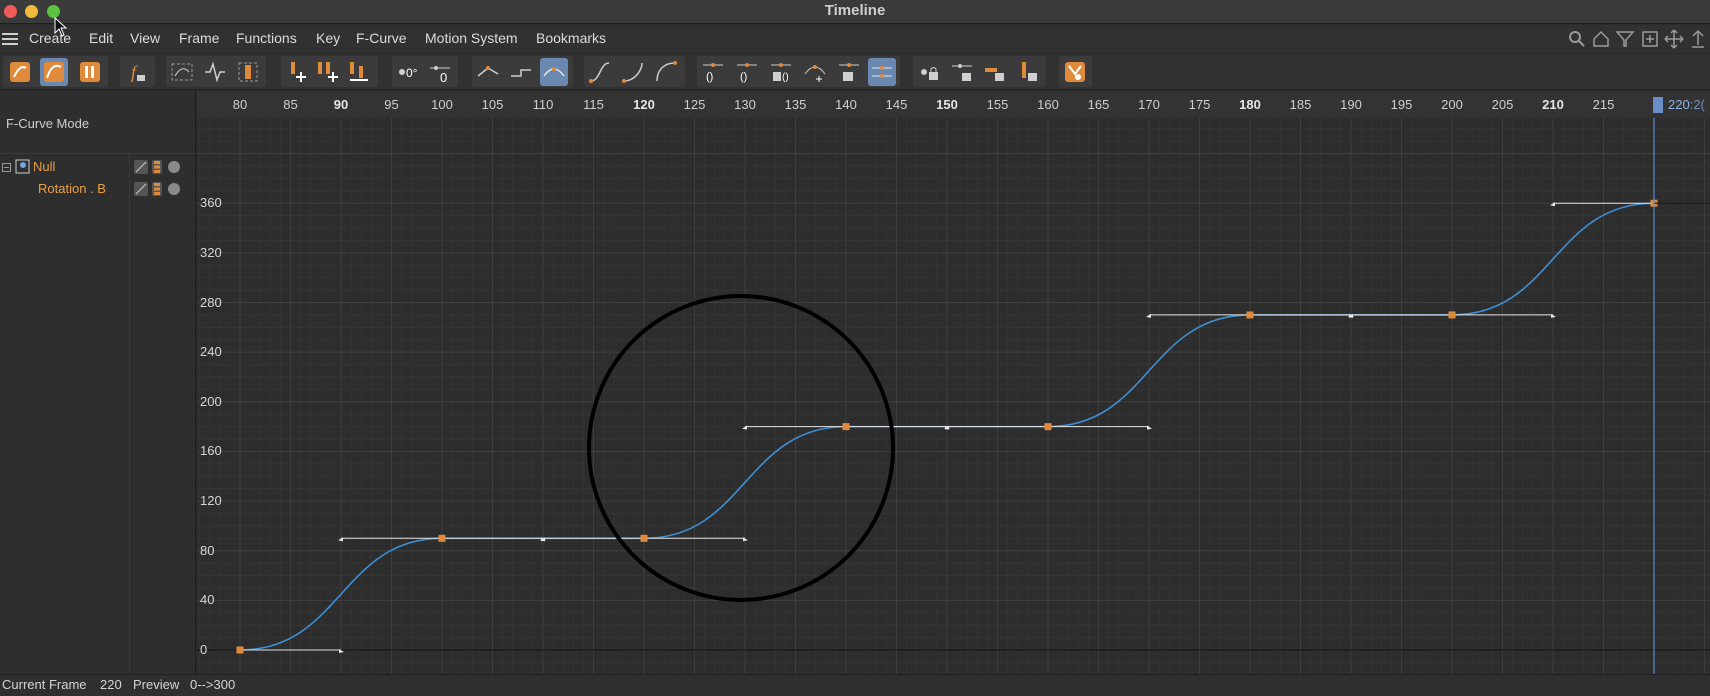  I want to click on ruler-tick-140: 140, so click(846, 104).